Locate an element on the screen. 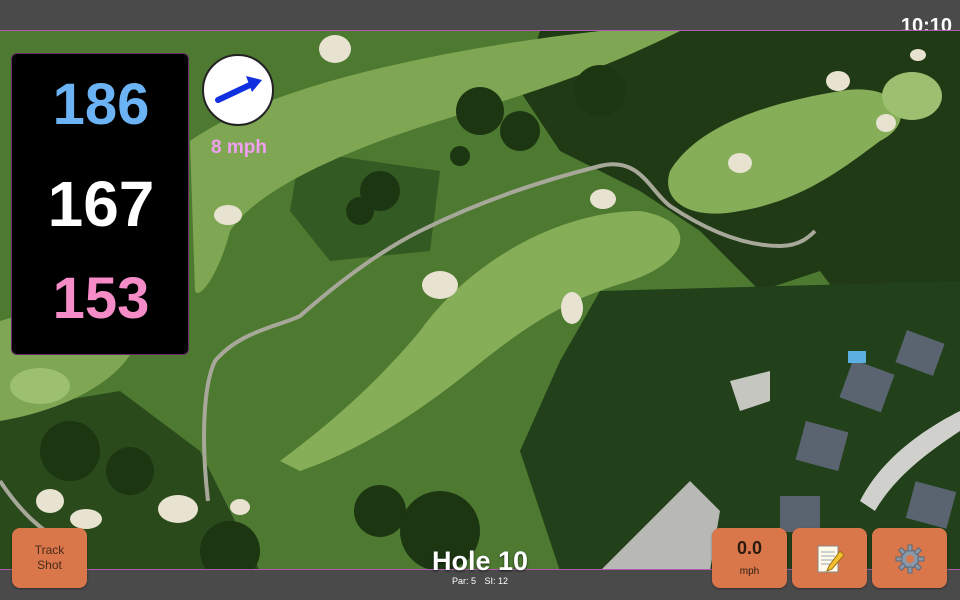 The width and height of the screenshot is (960, 600). wind-direction-indicator is located at coordinates (238, 90).